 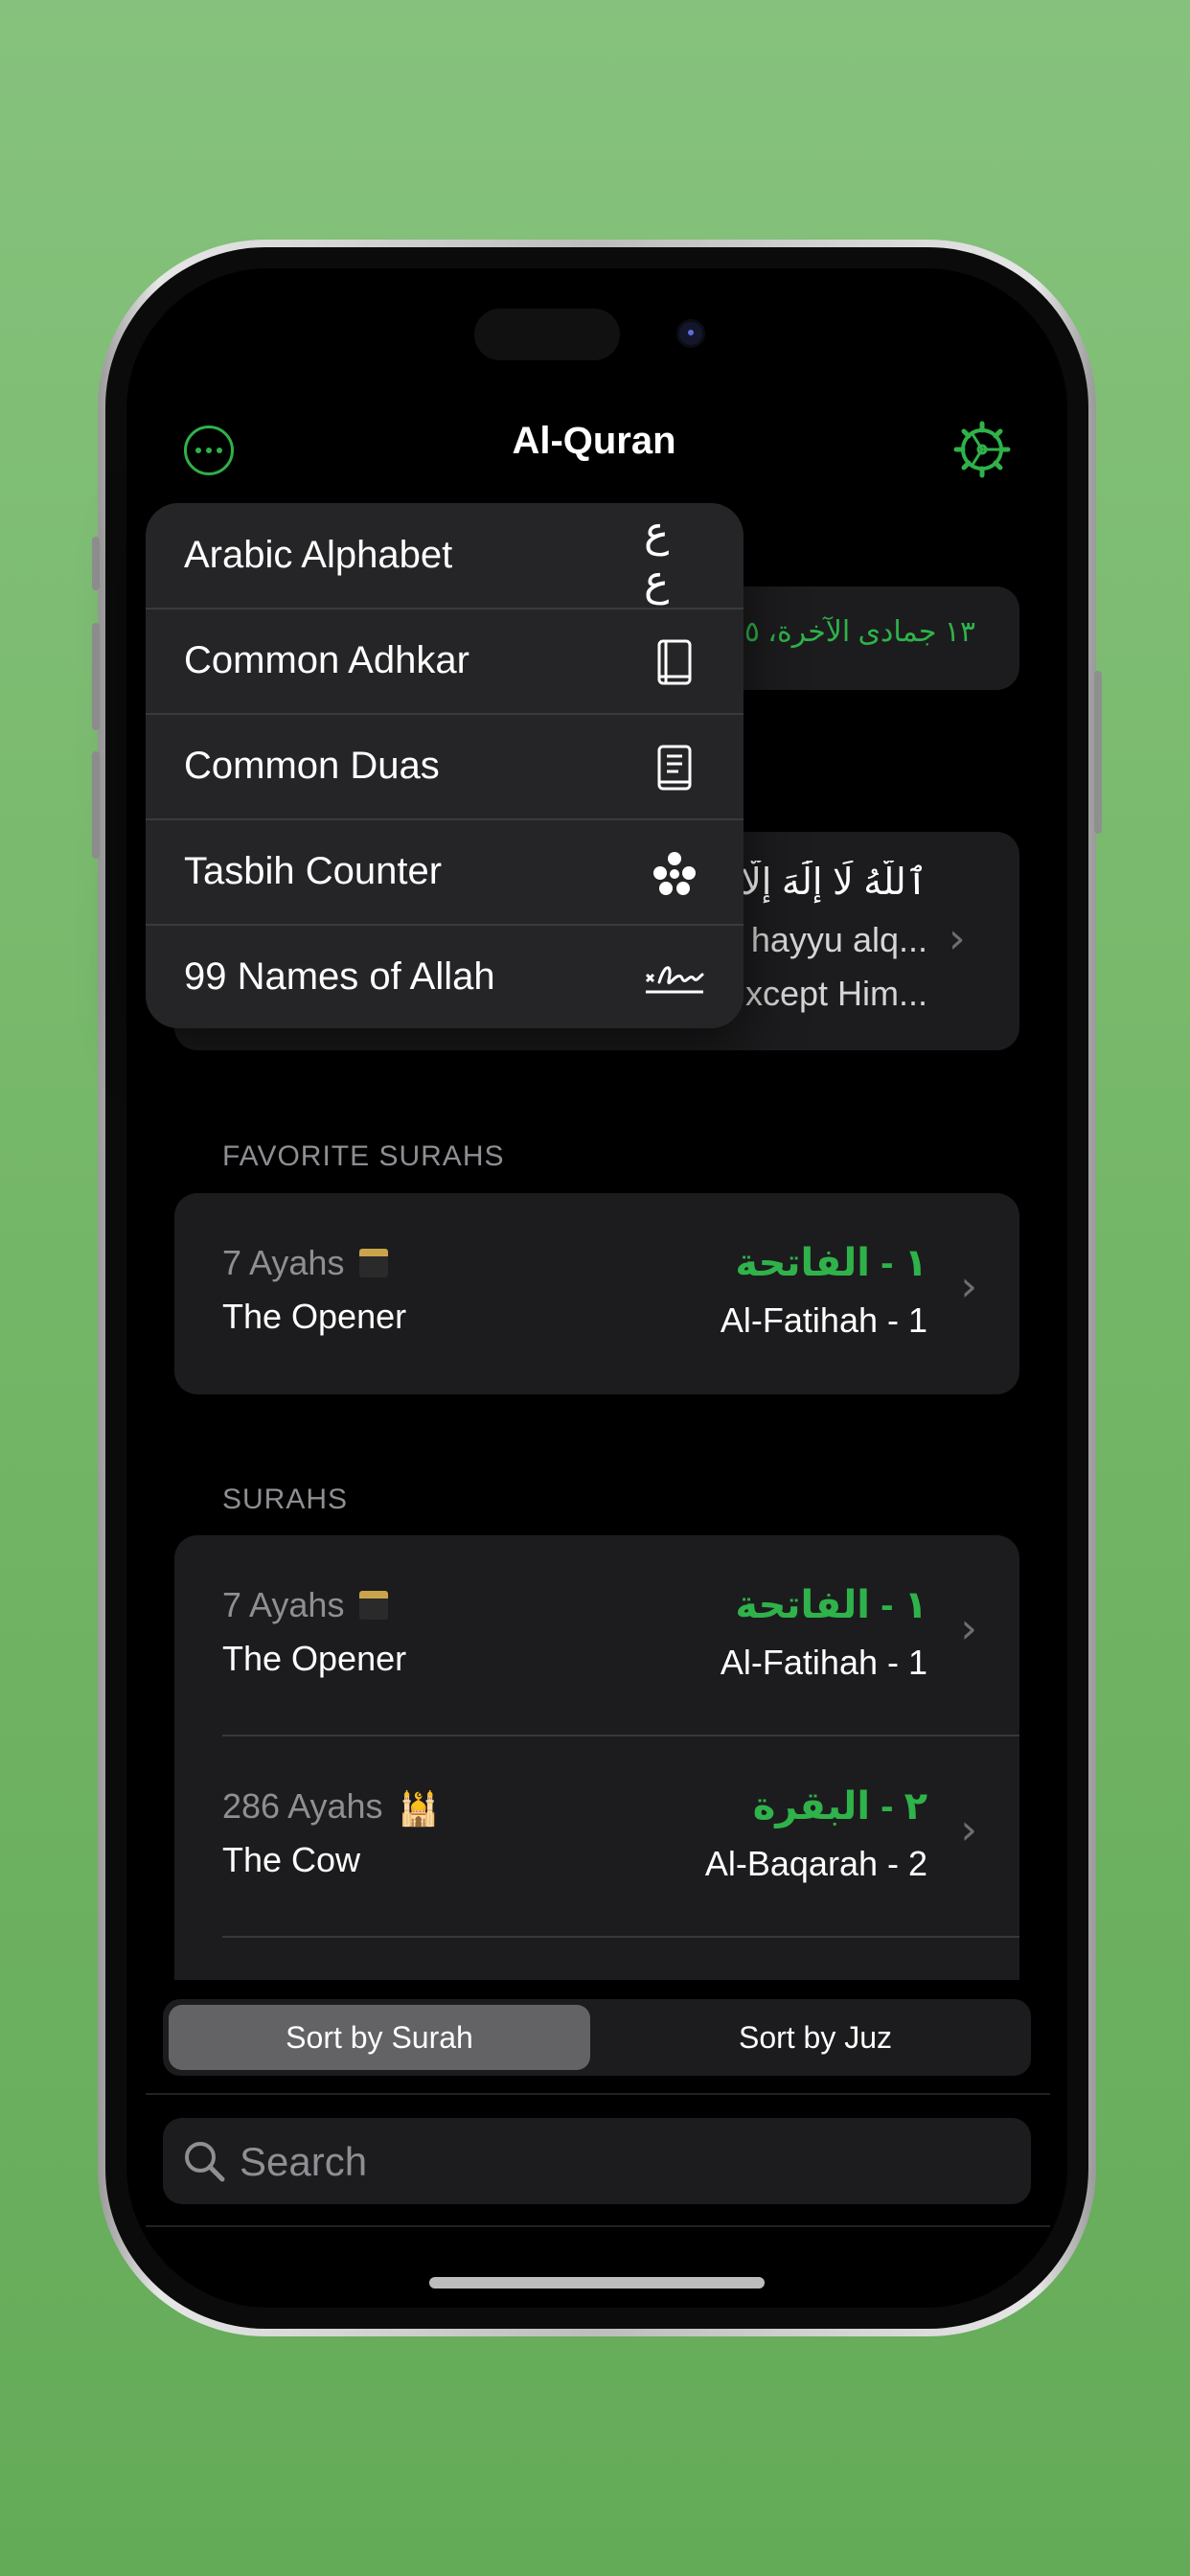 I want to click on surah-transliteration: Al-Baqarah - 2, so click(x=816, y=1863).